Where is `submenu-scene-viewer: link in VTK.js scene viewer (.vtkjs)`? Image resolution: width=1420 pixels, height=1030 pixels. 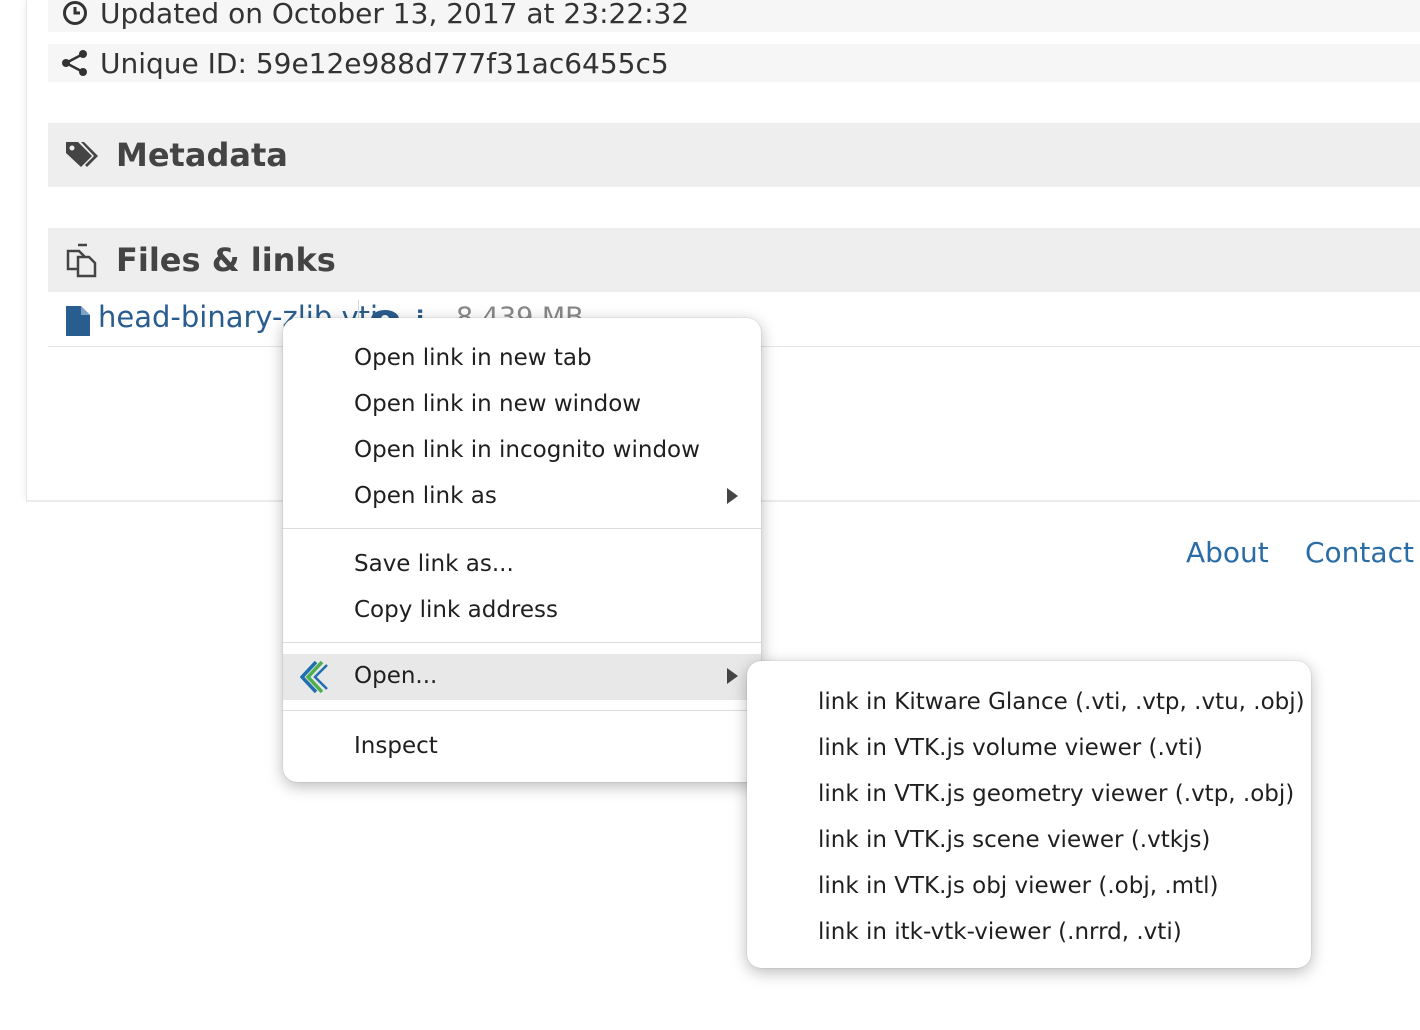 submenu-scene-viewer: link in VTK.js scene viewer (.vtkjs) is located at coordinates (1029, 841).